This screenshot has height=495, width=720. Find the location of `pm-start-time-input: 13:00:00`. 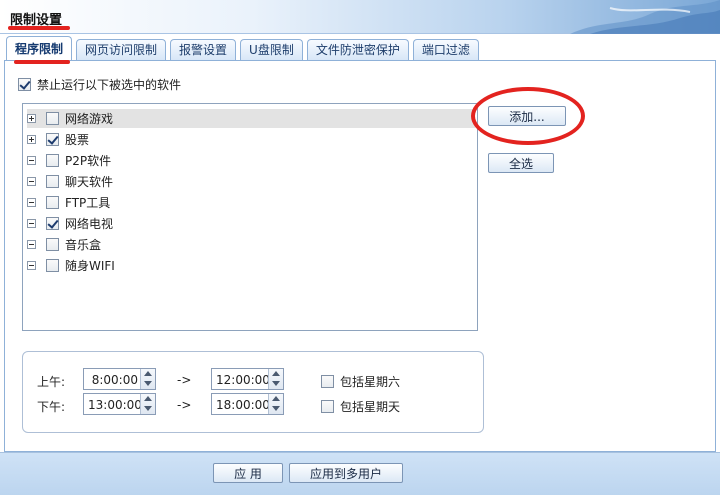

pm-start-time-input: 13:00:00 is located at coordinates (119, 404).